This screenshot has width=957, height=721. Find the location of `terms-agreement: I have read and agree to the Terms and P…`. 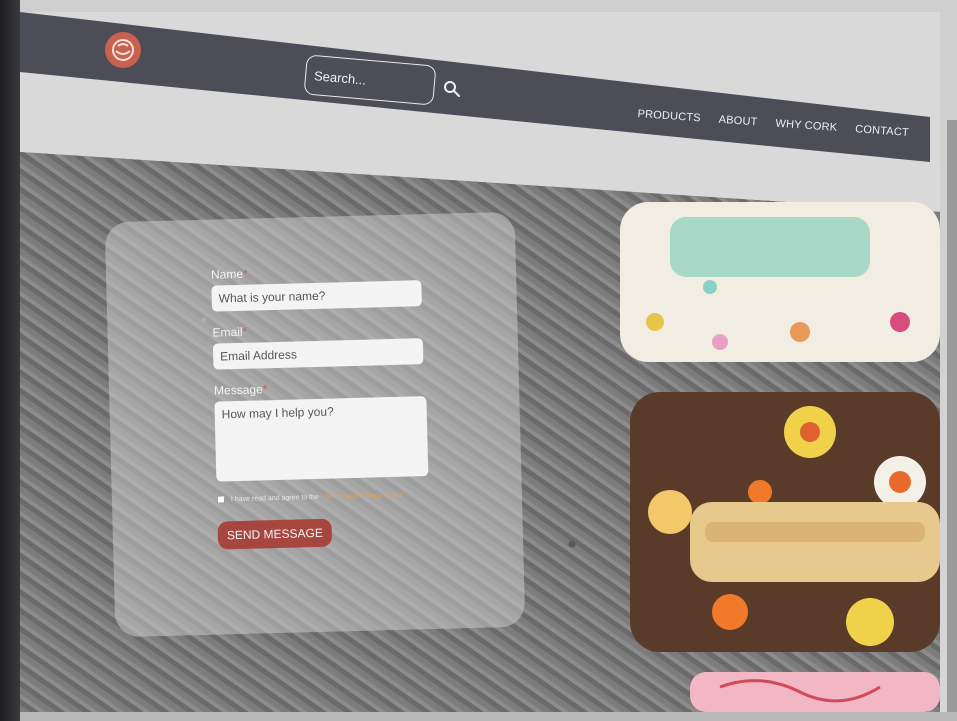

terms-agreement: I have read and agree to the Terms and P… is located at coordinates (324, 497).